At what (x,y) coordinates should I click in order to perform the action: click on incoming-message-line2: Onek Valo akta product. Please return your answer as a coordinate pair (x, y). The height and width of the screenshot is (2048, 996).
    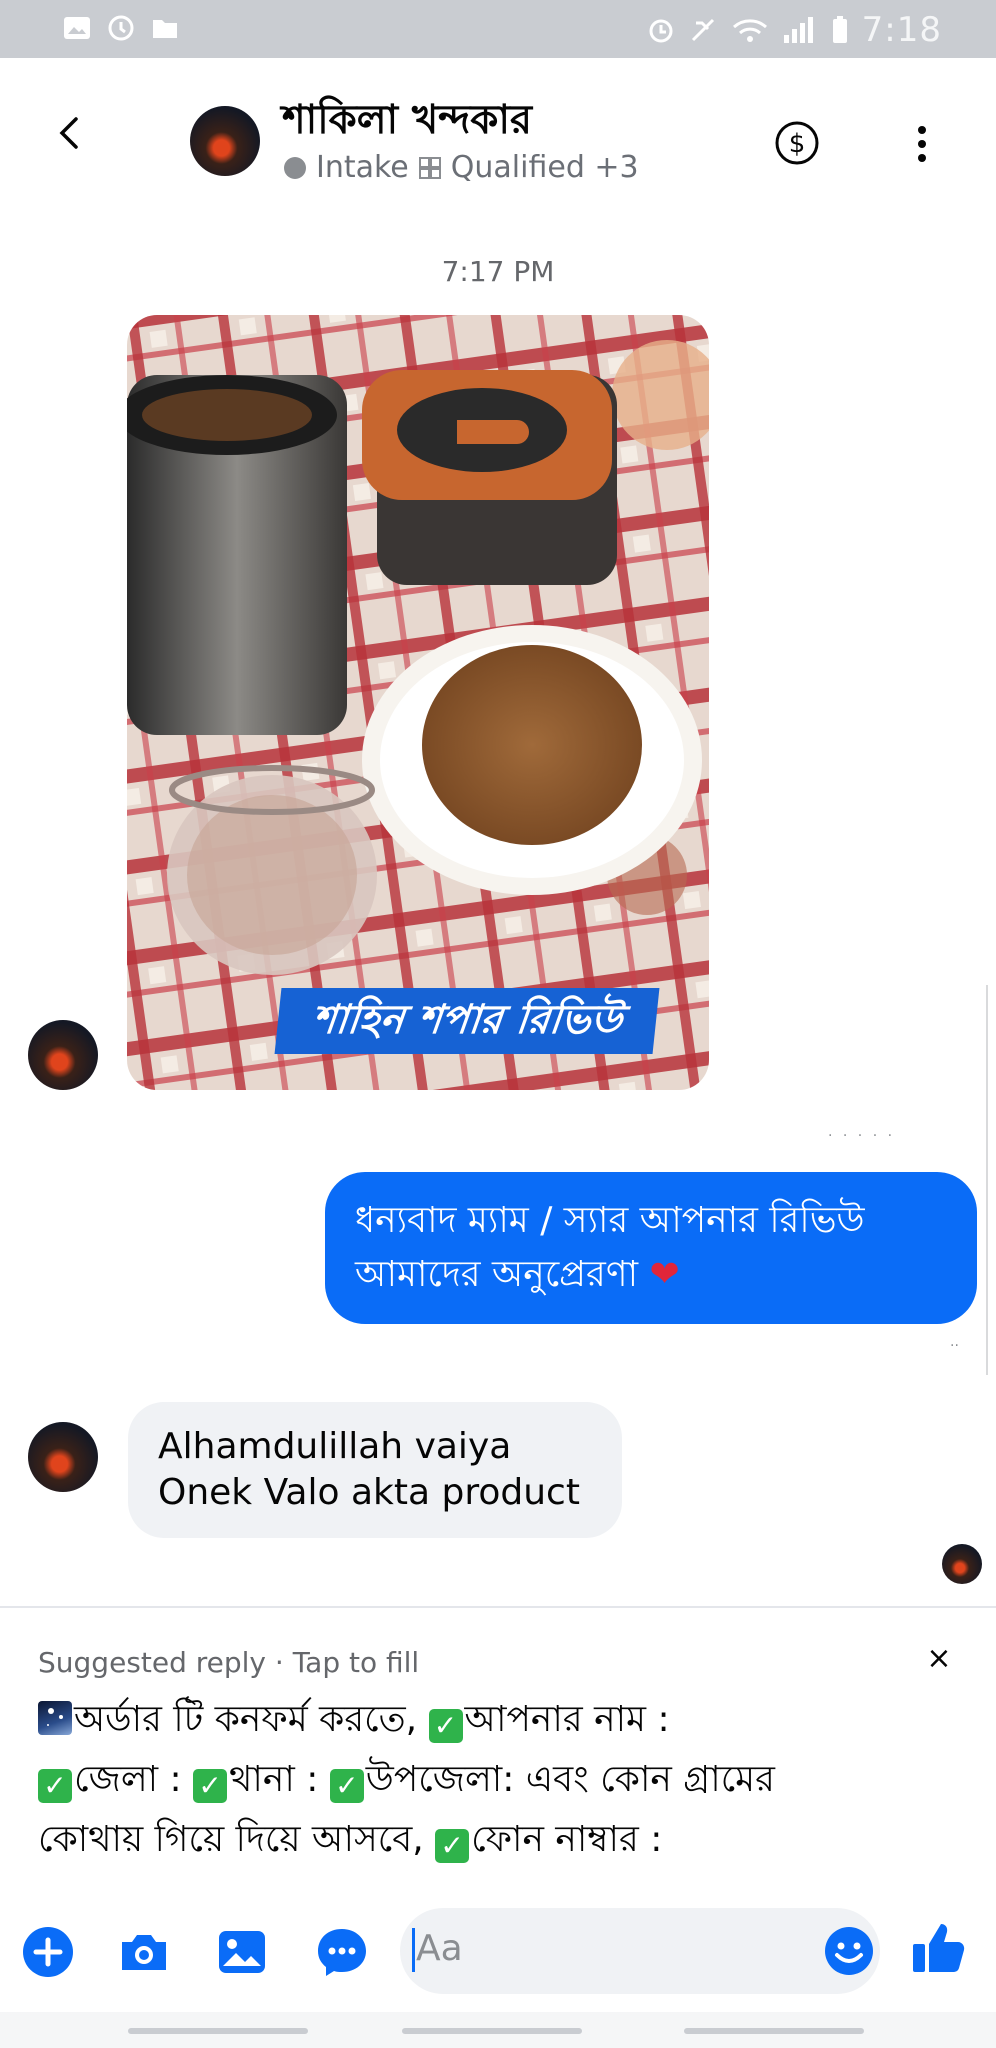
    Looking at the image, I should click on (369, 1492).